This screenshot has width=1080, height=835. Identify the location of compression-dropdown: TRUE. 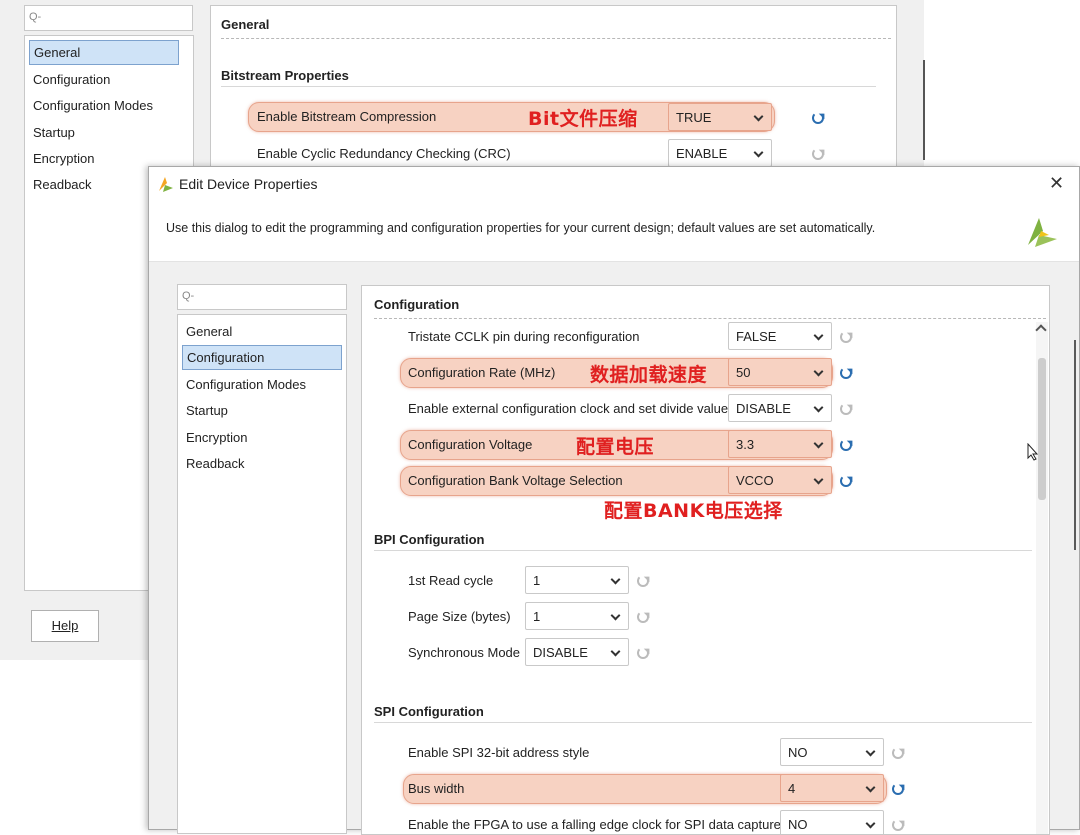
(720, 117).